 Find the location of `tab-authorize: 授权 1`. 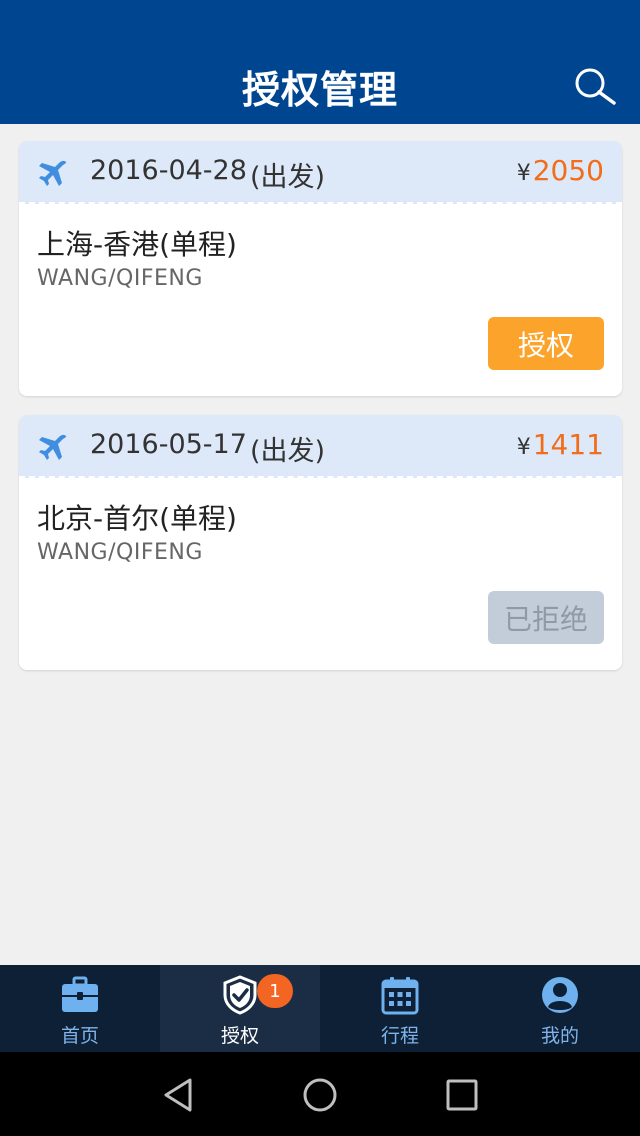

tab-authorize: 授权 1 is located at coordinates (240, 1008).